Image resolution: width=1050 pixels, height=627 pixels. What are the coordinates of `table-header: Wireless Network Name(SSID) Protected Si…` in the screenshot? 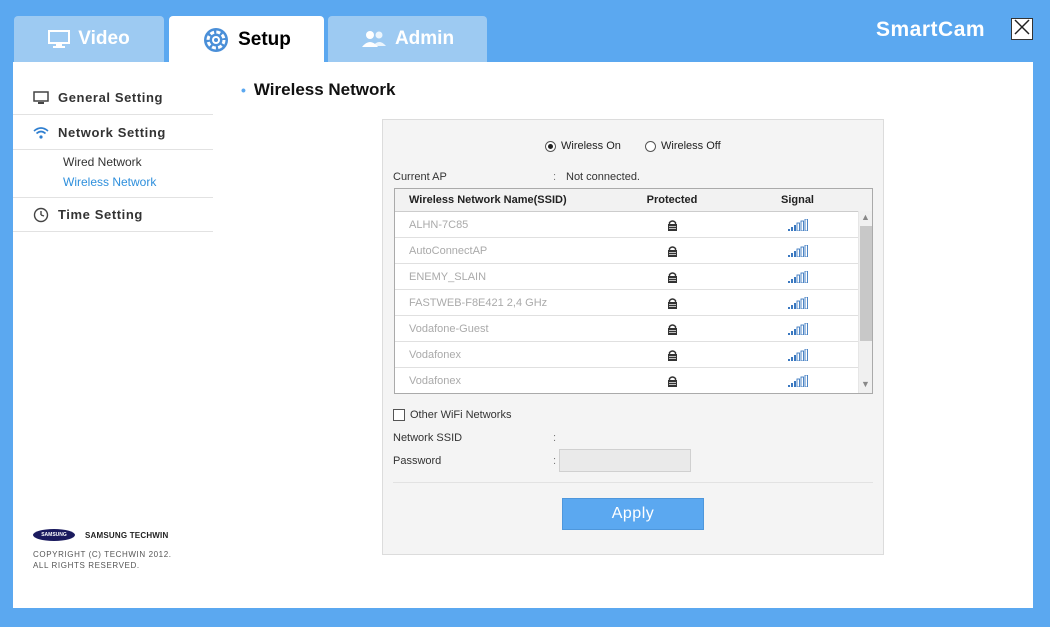 It's located at (633, 200).